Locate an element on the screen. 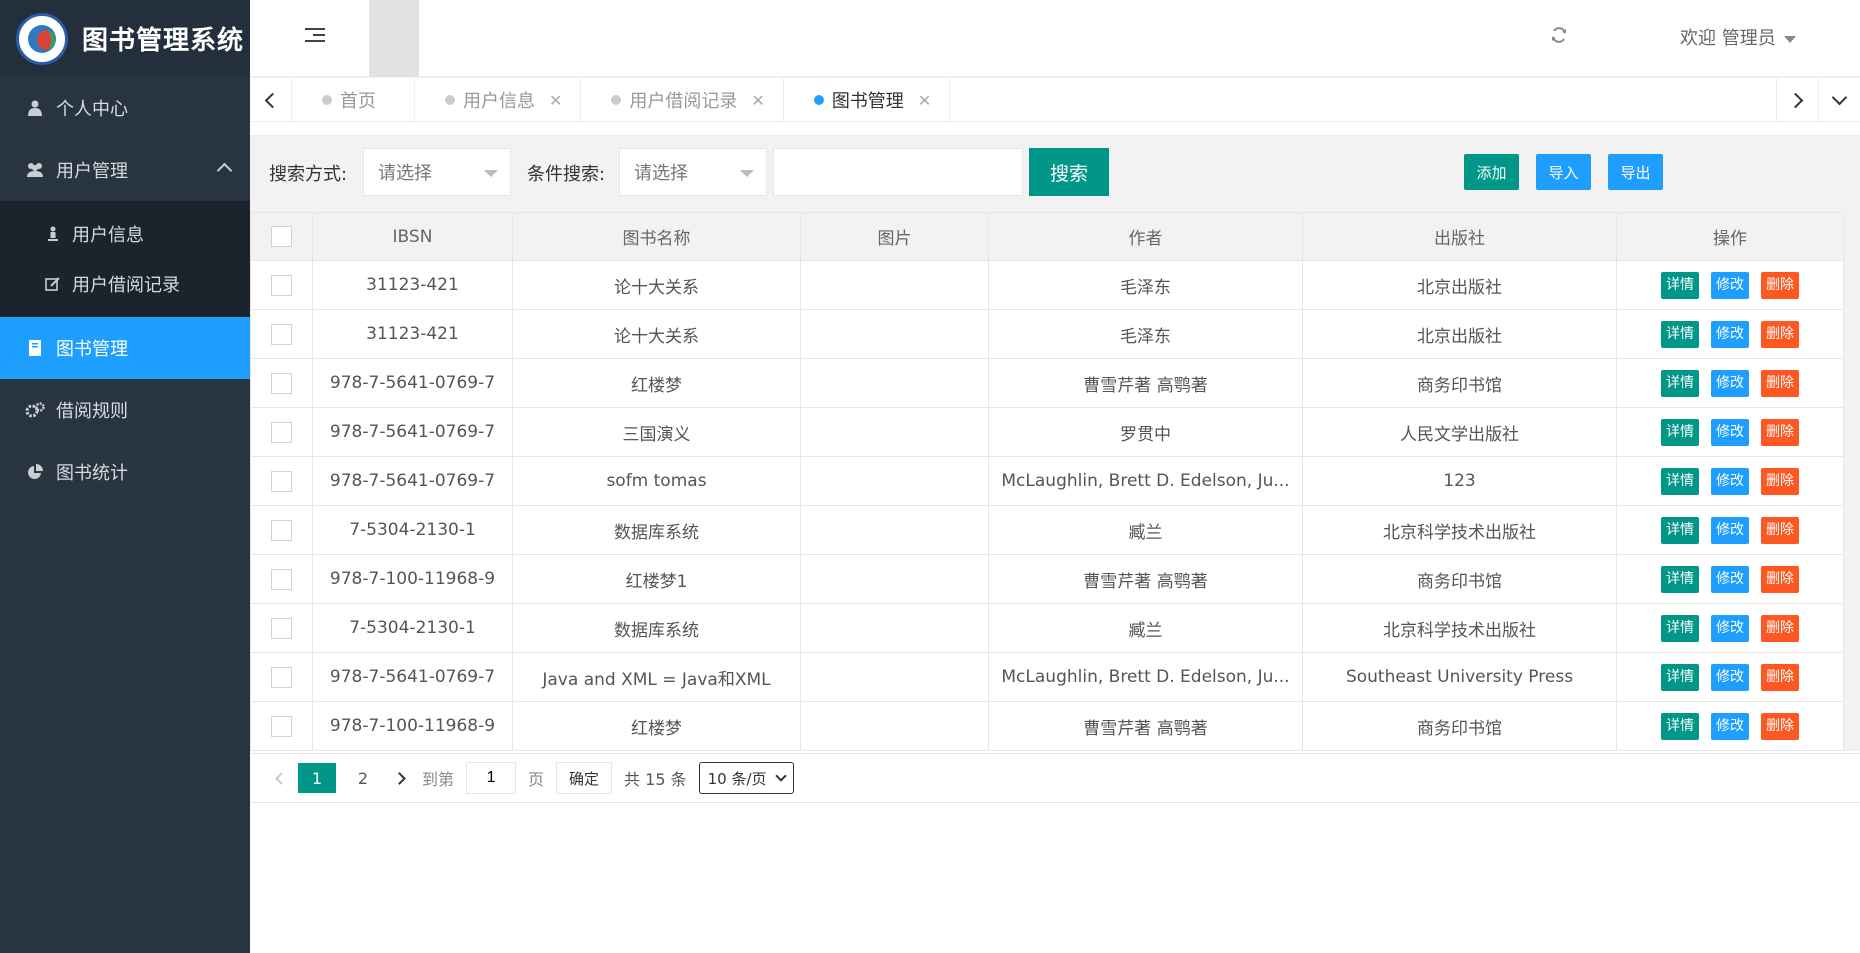 The width and height of the screenshot is (1860, 953). tabs-scroll-right-button is located at coordinates (1797, 100).